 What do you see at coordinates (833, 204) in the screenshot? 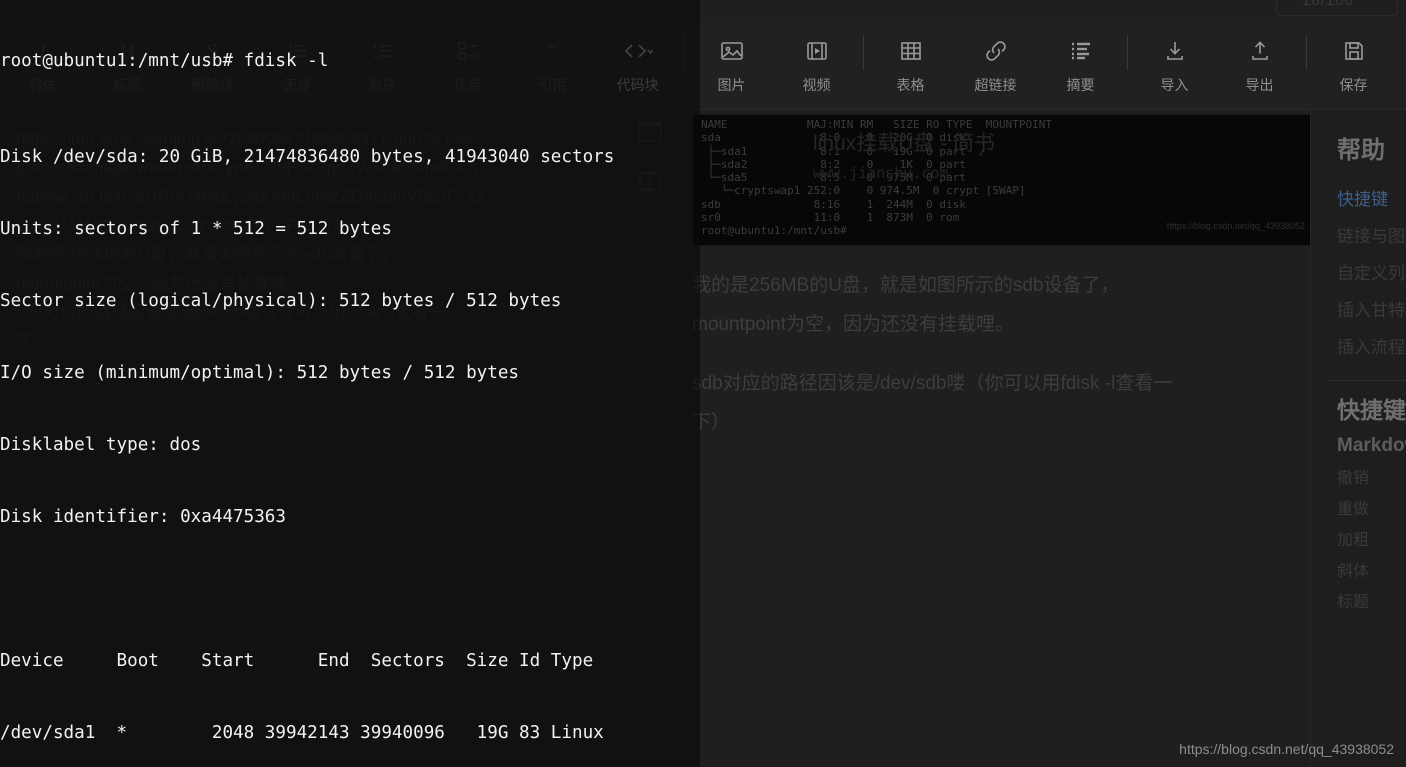
I see `lsblk-row: sdb 8:16 1 244M 0 disk` at bounding box center [833, 204].